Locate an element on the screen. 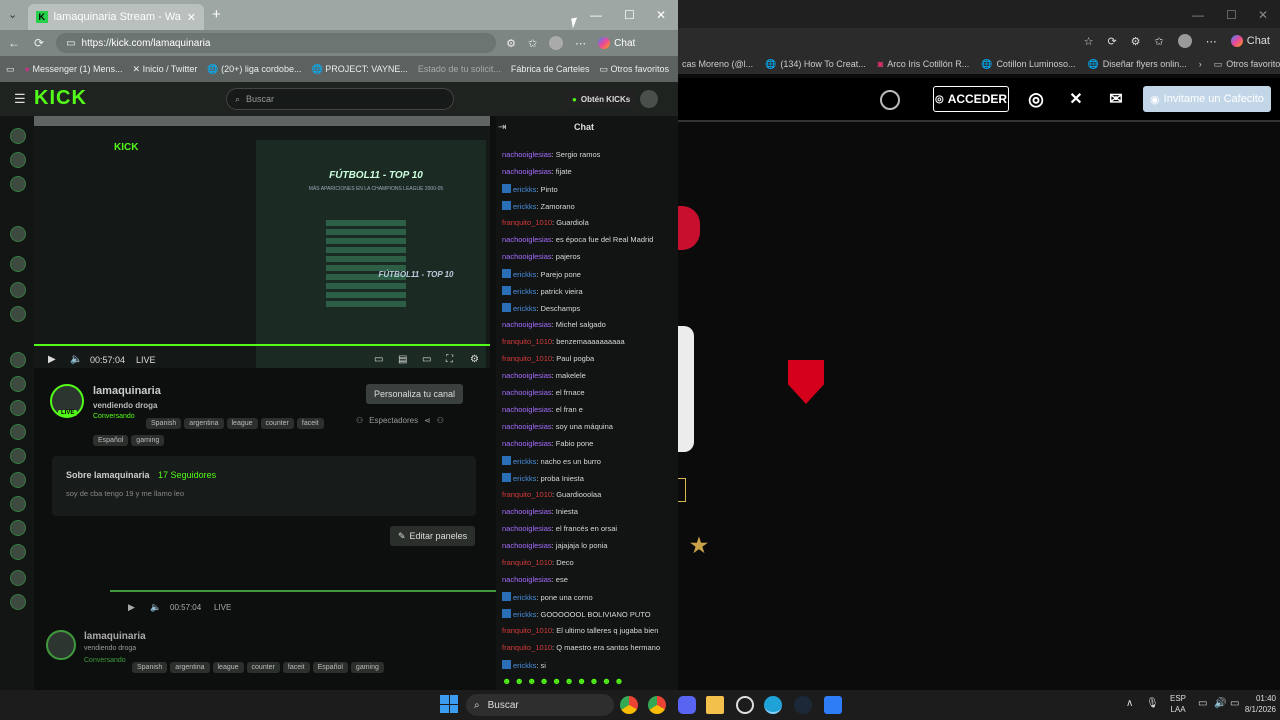 Image resolution: width=1280 pixels, height=720 pixels. channel-name: lamaquinaria is located at coordinates (127, 391).